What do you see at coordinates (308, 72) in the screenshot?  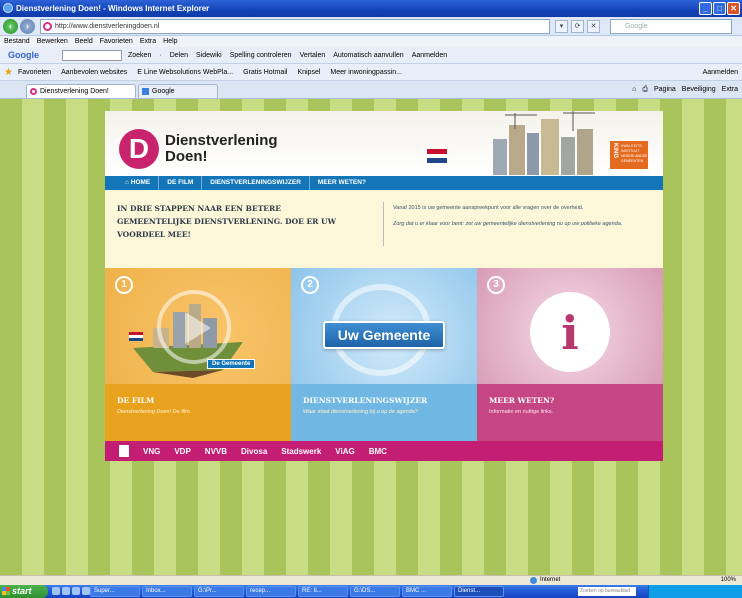 I see `fav-item-knipsel: Knipsel` at bounding box center [308, 72].